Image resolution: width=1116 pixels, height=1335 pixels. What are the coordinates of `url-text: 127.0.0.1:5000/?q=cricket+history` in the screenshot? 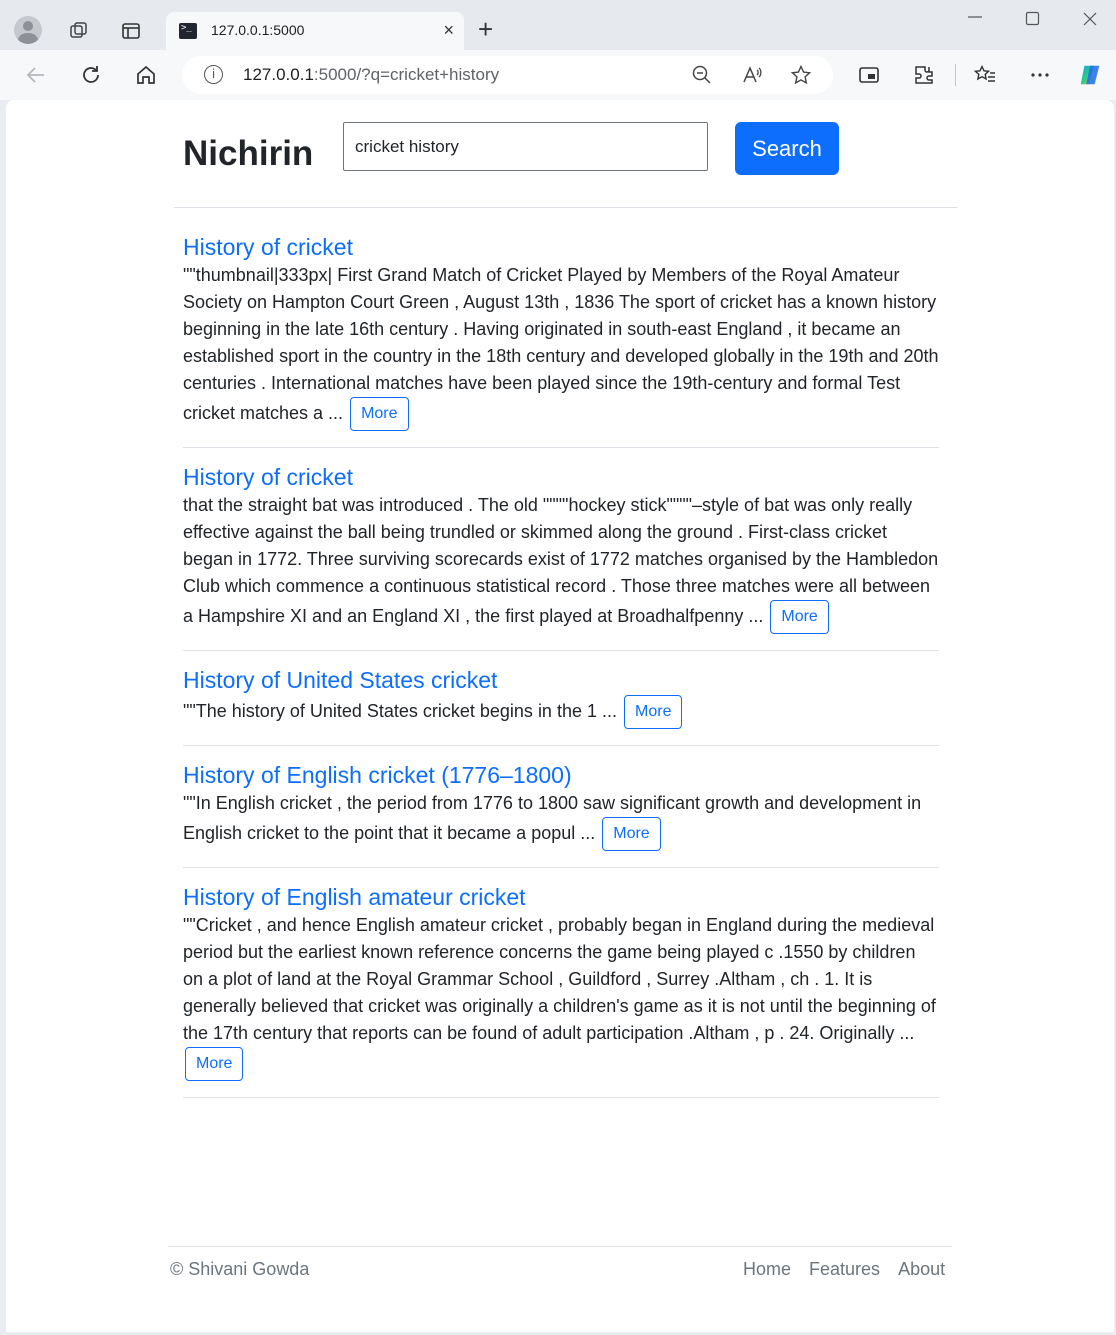 It's located at (371, 75).